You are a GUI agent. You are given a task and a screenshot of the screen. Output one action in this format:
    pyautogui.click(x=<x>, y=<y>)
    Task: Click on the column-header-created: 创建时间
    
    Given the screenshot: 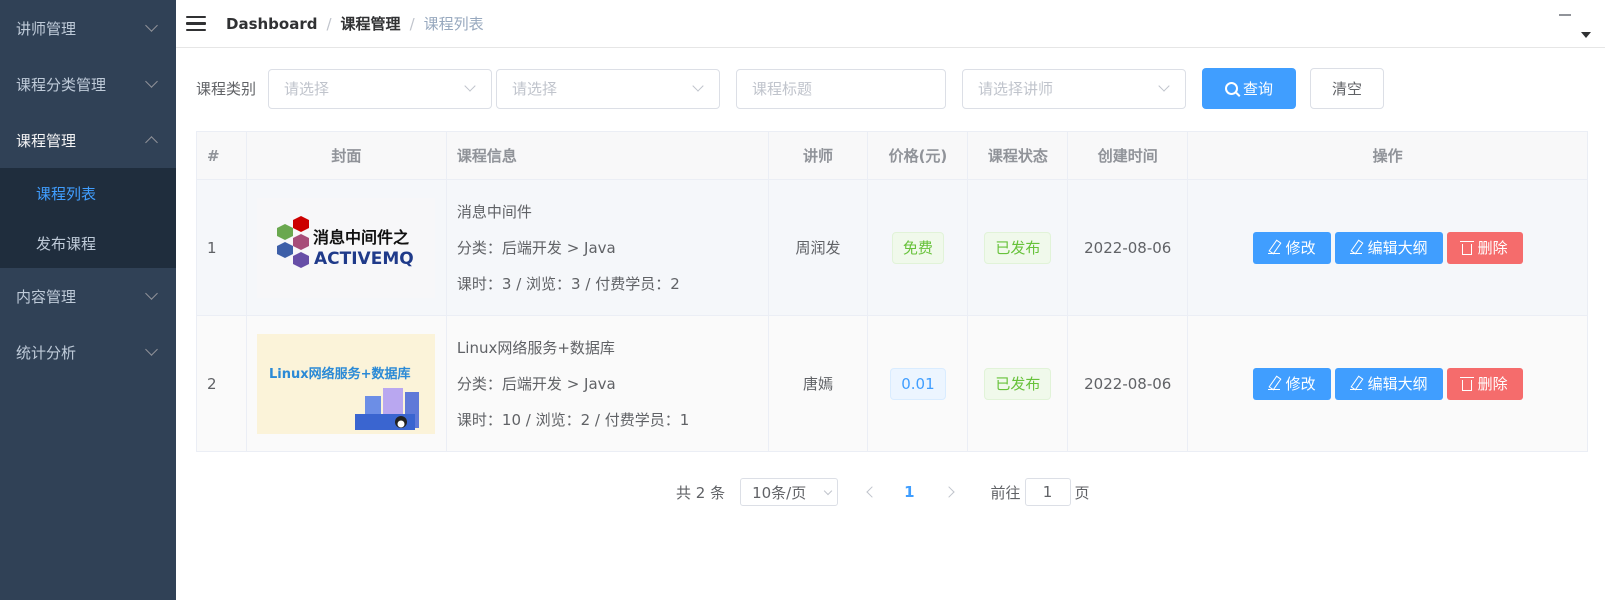 What is the action you would take?
    pyautogui.click(x=1128, y=155)
    